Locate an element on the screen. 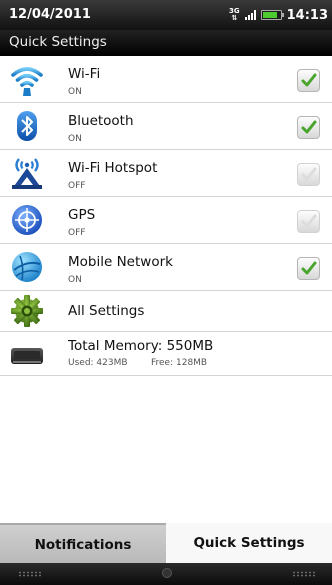  status-date: 12/04/2011 is located at coordinates (50, 14).